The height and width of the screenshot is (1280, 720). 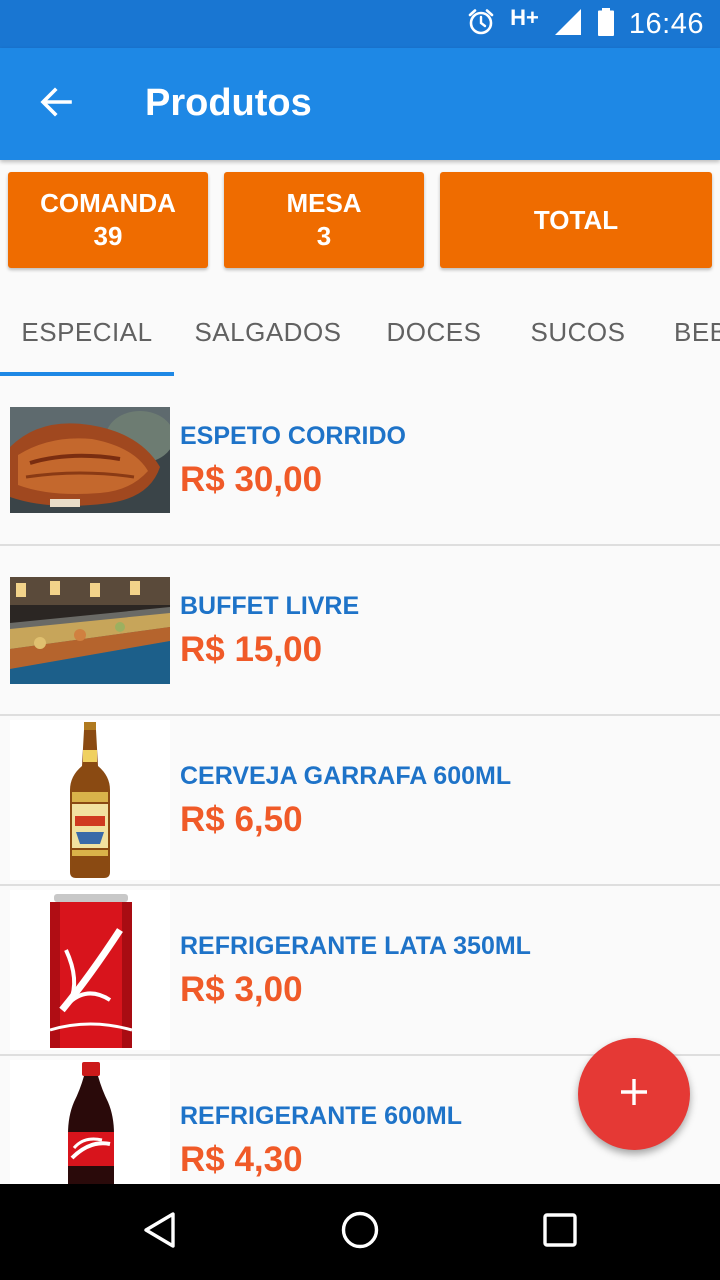 What do you see at coordinates (578, 332) in the screenshot?
I see `tab-sucos: SUCOS` at bounding box center [578, 332].